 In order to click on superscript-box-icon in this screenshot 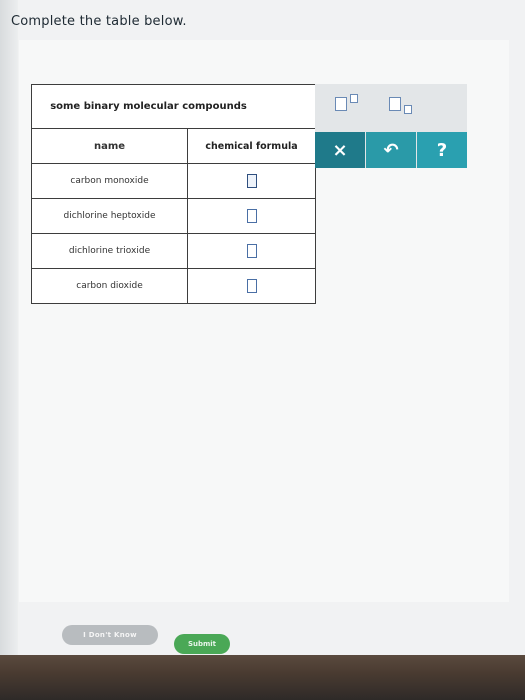, I will do `click(346, 102)`.